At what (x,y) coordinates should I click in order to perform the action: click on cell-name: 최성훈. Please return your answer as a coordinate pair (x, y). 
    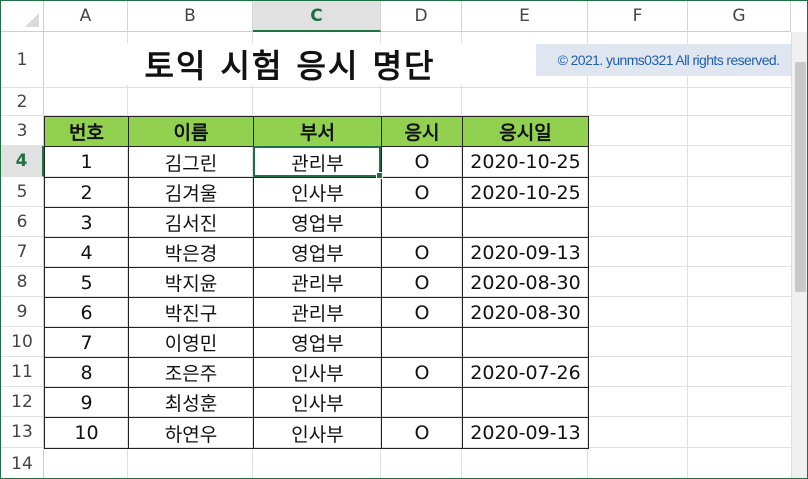
    Looking at the image, I should click on (191, 403).